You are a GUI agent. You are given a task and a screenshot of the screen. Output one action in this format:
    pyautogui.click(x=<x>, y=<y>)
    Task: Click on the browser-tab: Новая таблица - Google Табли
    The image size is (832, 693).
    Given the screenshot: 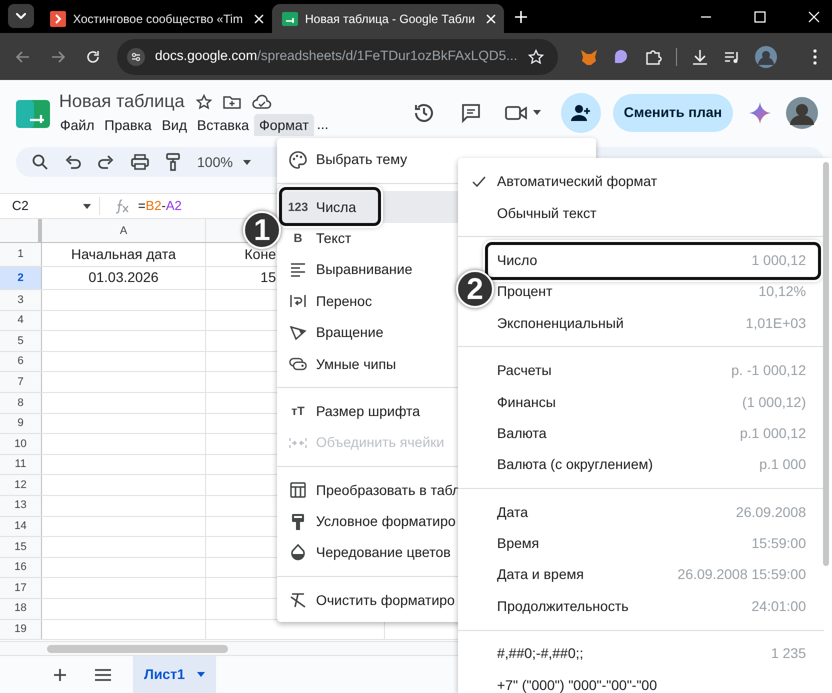 What is the action you would take?
    pyautogui.click(x=388, y=18)
    